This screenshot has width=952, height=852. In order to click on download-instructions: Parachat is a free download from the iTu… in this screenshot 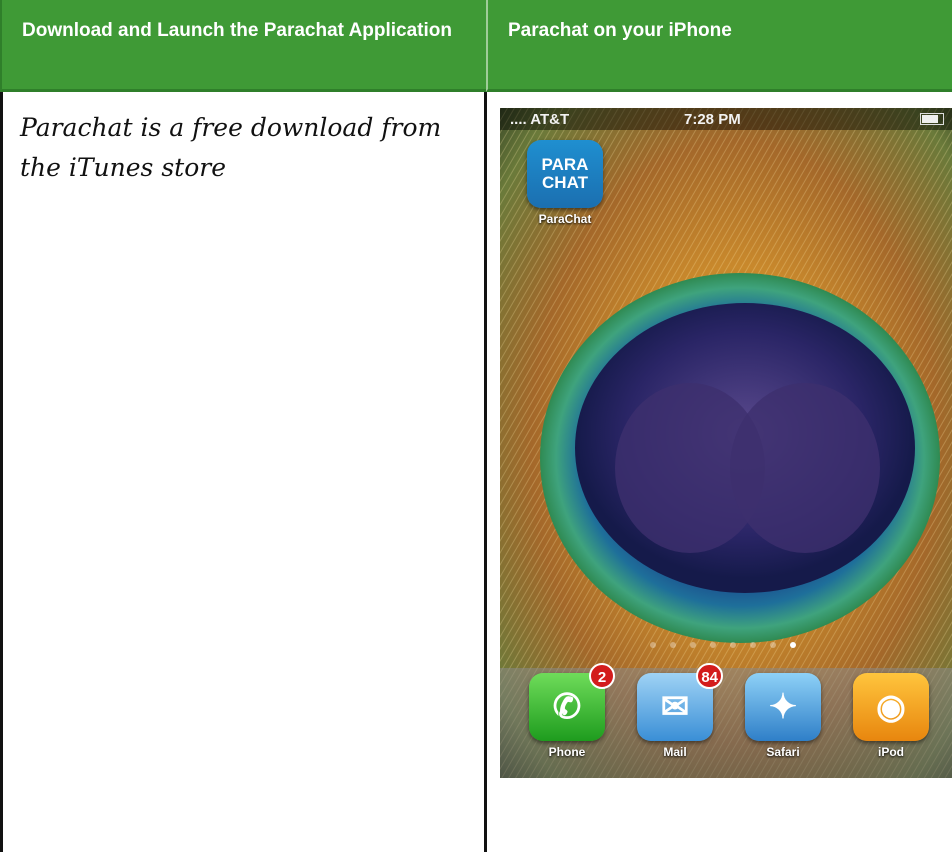, I will do `click(231, 147)`.